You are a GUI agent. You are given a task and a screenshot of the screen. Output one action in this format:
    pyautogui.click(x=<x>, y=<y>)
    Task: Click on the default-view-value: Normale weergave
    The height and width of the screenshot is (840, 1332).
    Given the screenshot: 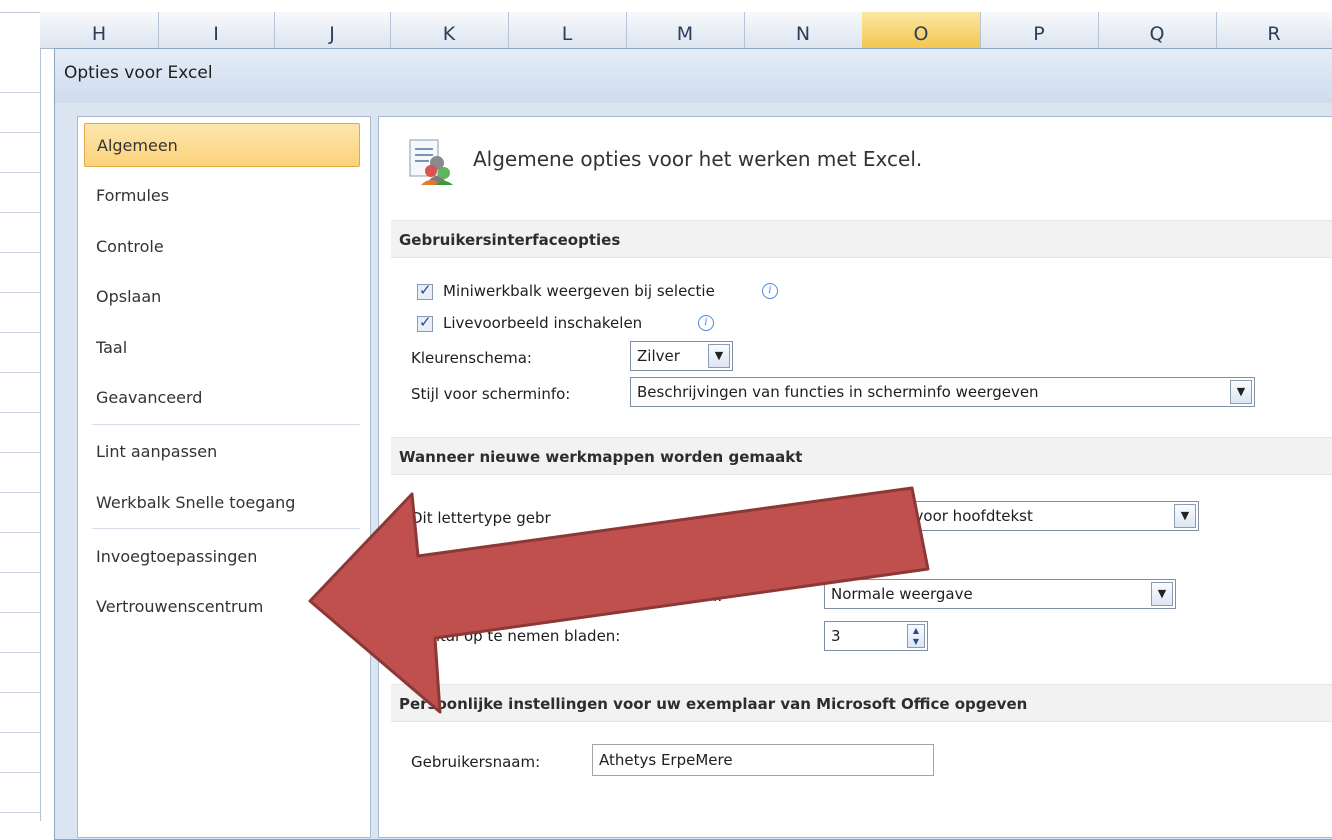 What is the action you would take?
    pyautogui.click(x=902, y=594)
    